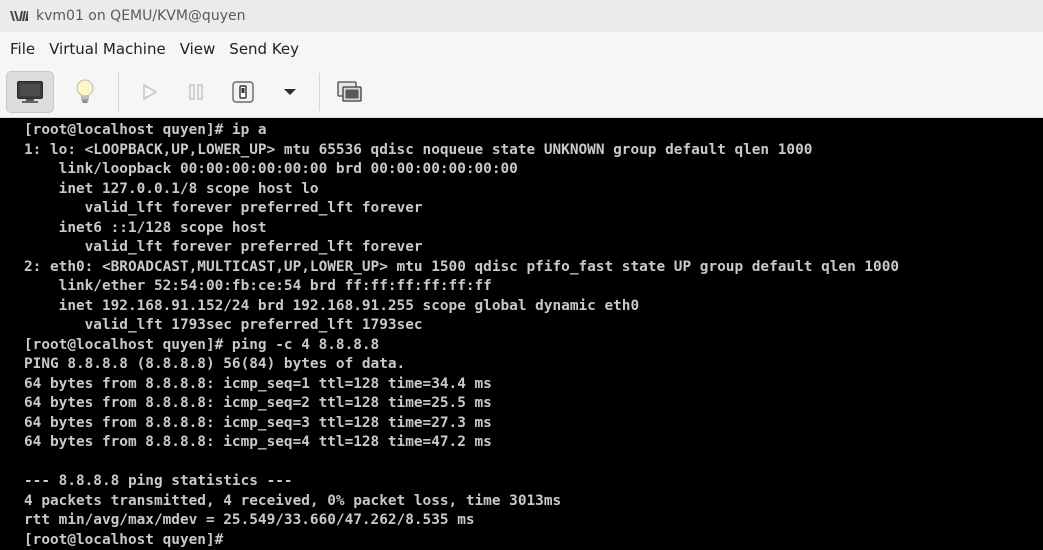 The image size is (1043, 550). I want to click on shutdown-menu-button, so click(290, 92).